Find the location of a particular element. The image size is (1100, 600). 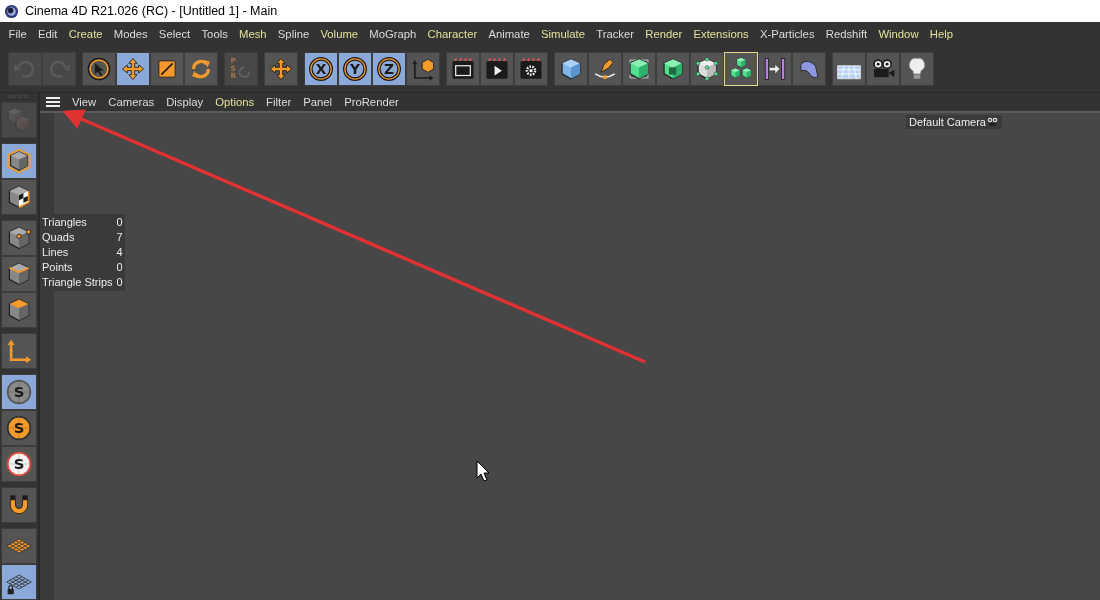

menu-item: Filter is located at coordinates (279, 102).